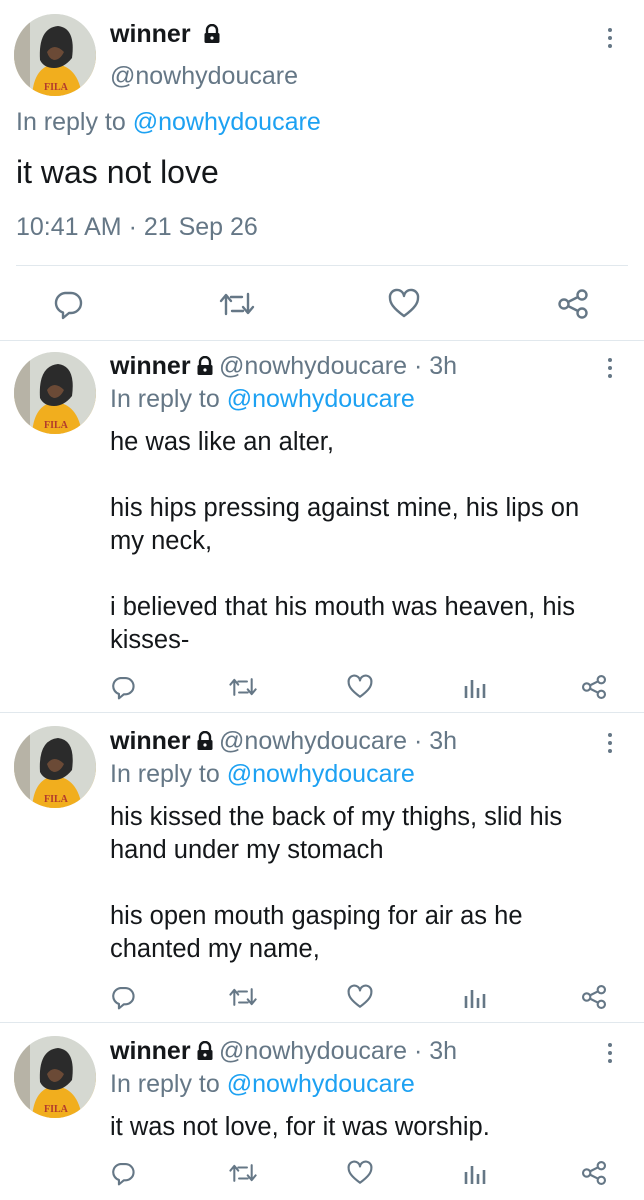  Describe the element at coordinates (117, 172) in the screenshot. I see `tweet-text: it was not love` at that location.